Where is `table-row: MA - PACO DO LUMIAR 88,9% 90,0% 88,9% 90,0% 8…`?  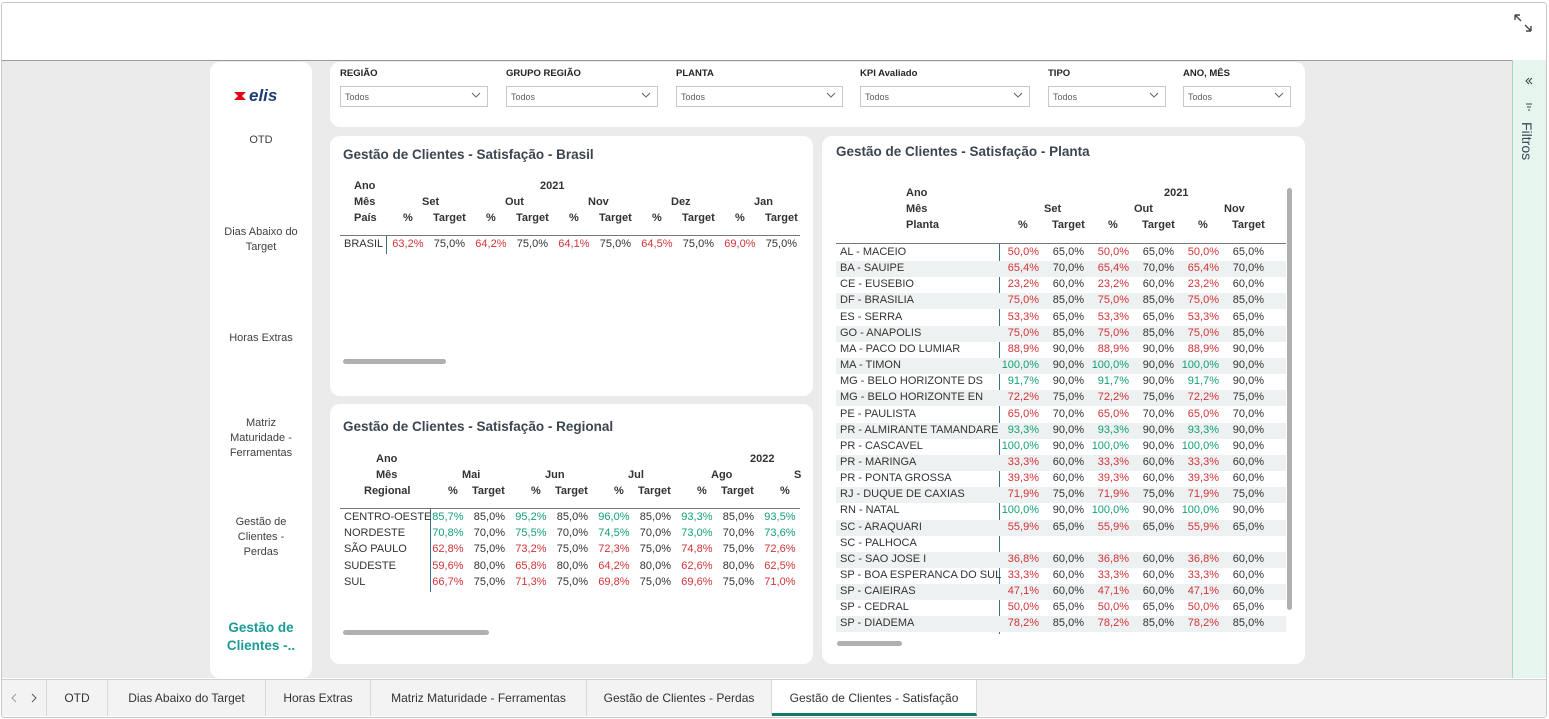
table-row: MA - PACO DO LUMIAR 88,9% 90,0% 88,9% 90,0% 8… is located at coordinates (1061, 350).